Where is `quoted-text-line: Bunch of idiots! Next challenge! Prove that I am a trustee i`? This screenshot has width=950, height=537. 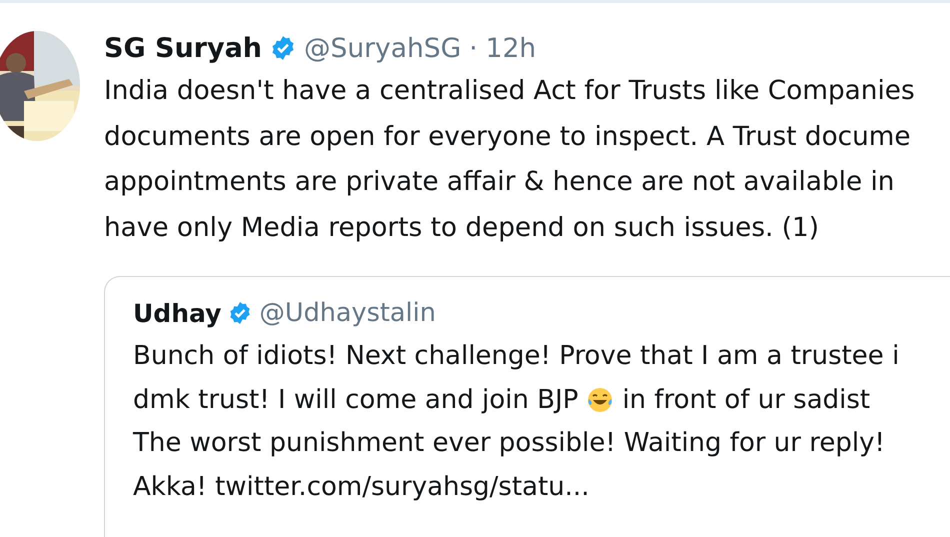
quoted-text-line: Bunch of idiots! Next challenge! Prove that I am a trustee i is located at coordinates (516, 356).